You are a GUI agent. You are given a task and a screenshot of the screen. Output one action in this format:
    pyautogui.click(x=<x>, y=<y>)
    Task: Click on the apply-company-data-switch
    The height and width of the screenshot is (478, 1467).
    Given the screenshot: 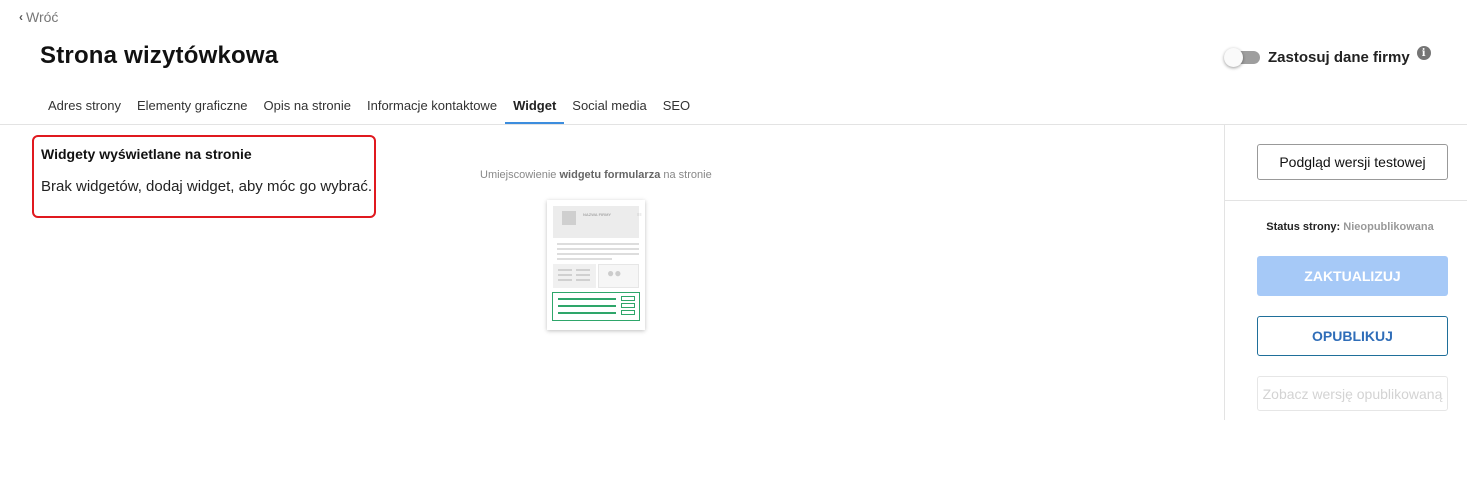 What is the action you would take?
    pyautogui.click(x=1242, y=57)
    